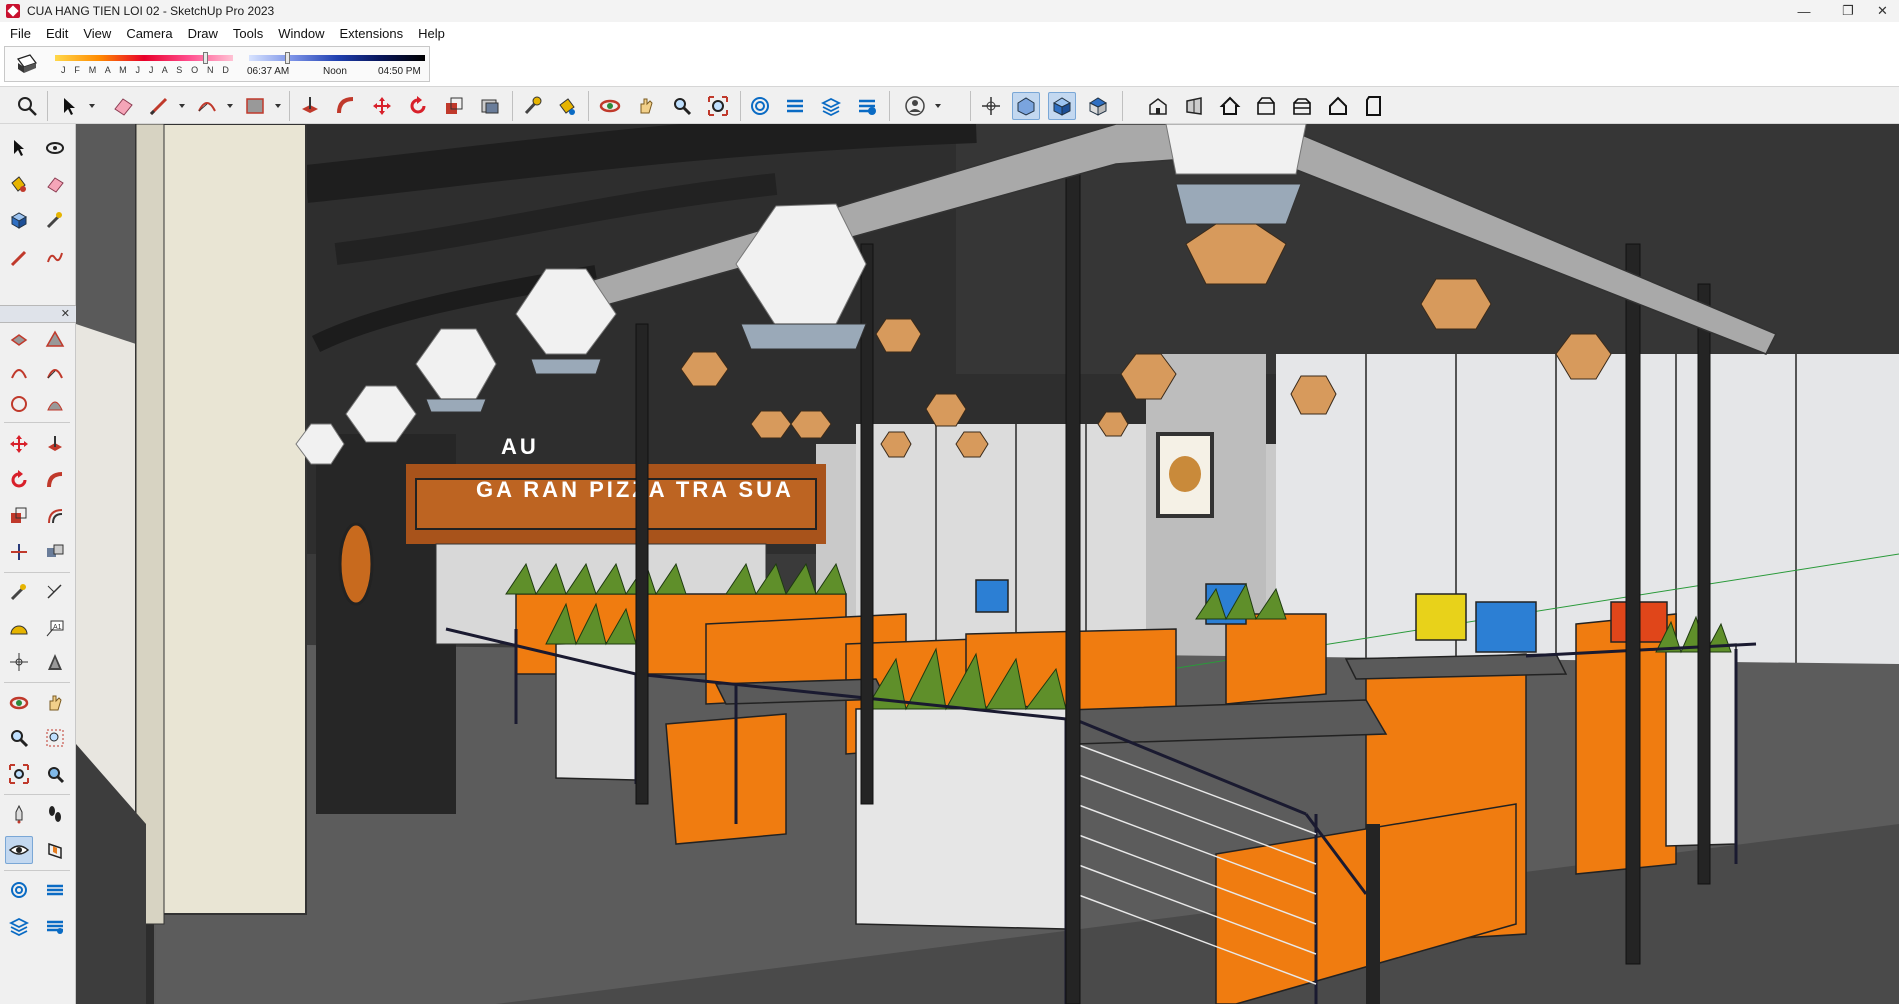 The image size is (1899, 1004). What do you see at coordinates (55, 774) in the screenshot?
I see `previous-view-icon` at bounding box center [55, 774].